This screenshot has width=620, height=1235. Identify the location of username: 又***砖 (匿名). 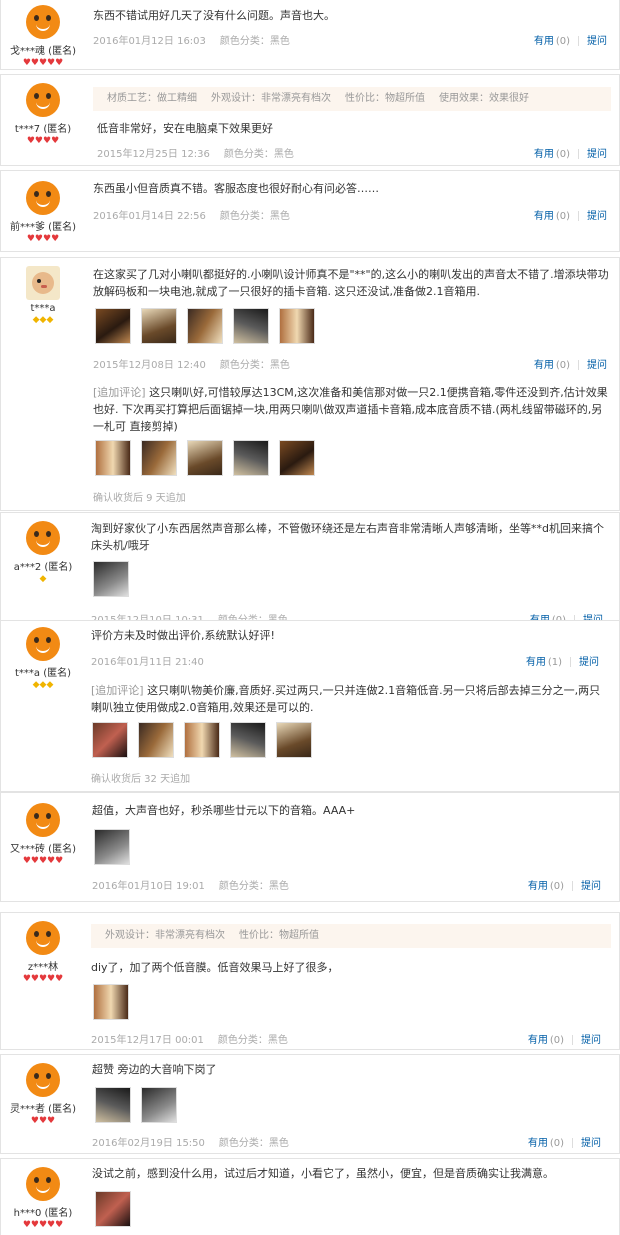
(43, 849).